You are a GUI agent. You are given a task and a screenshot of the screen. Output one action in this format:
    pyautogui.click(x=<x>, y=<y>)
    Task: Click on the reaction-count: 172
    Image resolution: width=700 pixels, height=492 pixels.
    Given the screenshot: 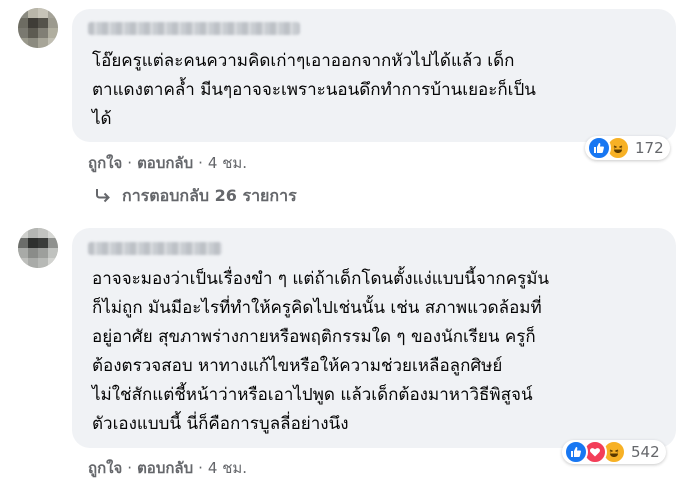 What is the action you would take?
    pyautogui.click(x=649, y=148)
    